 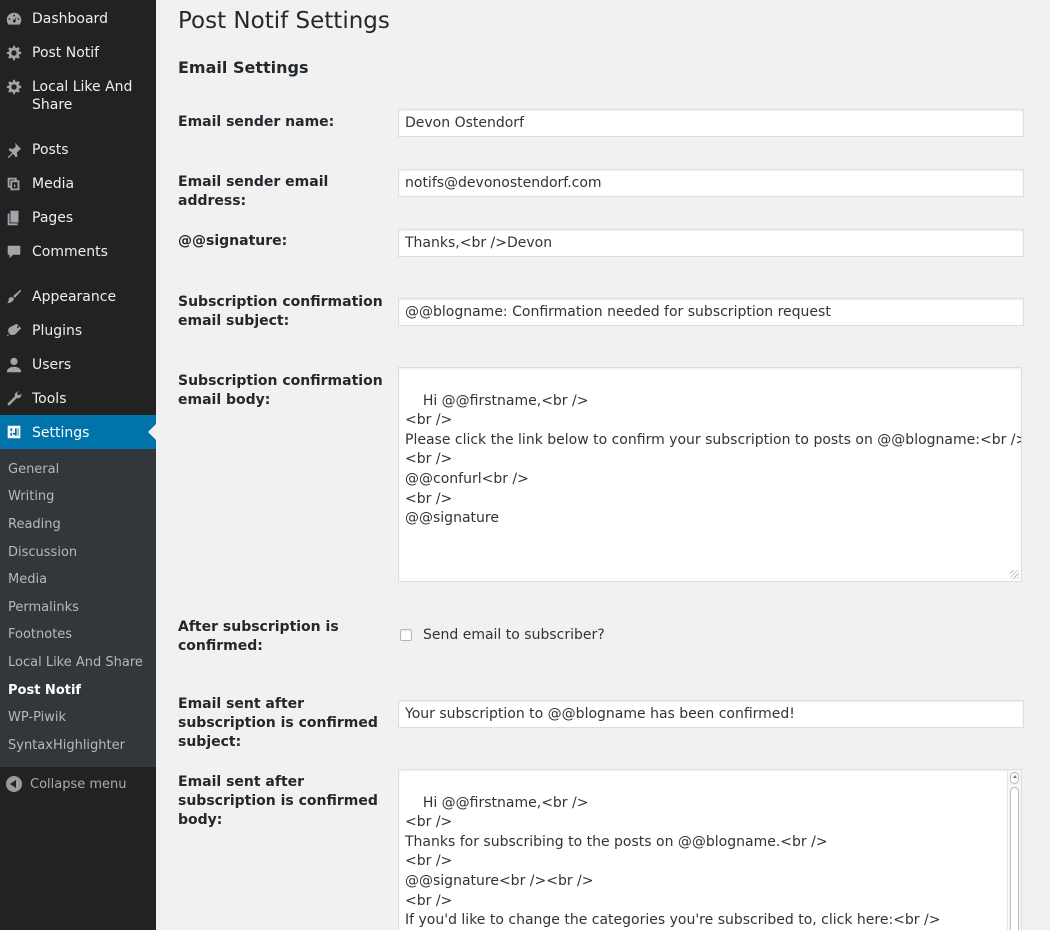 I want to click on menu-local-like-and-share: Local Like And Share, so click(x=70, y=95).